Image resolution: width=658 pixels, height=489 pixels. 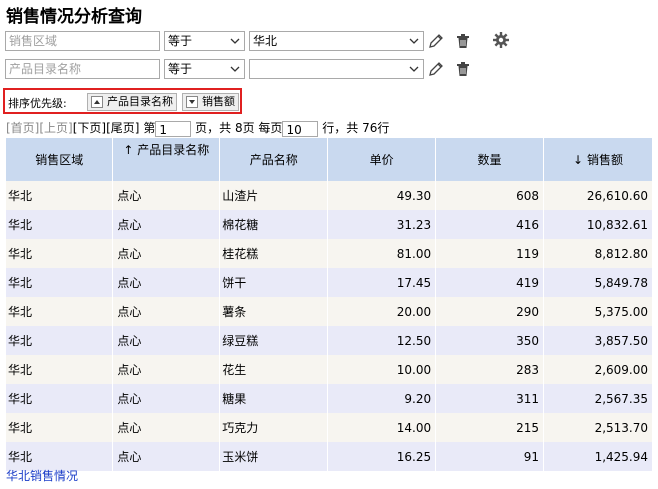 What do you see at coordinates (89, 128) in the screenshot?
I see `next-page-link: [下页]` at bounding box center [89, 128].